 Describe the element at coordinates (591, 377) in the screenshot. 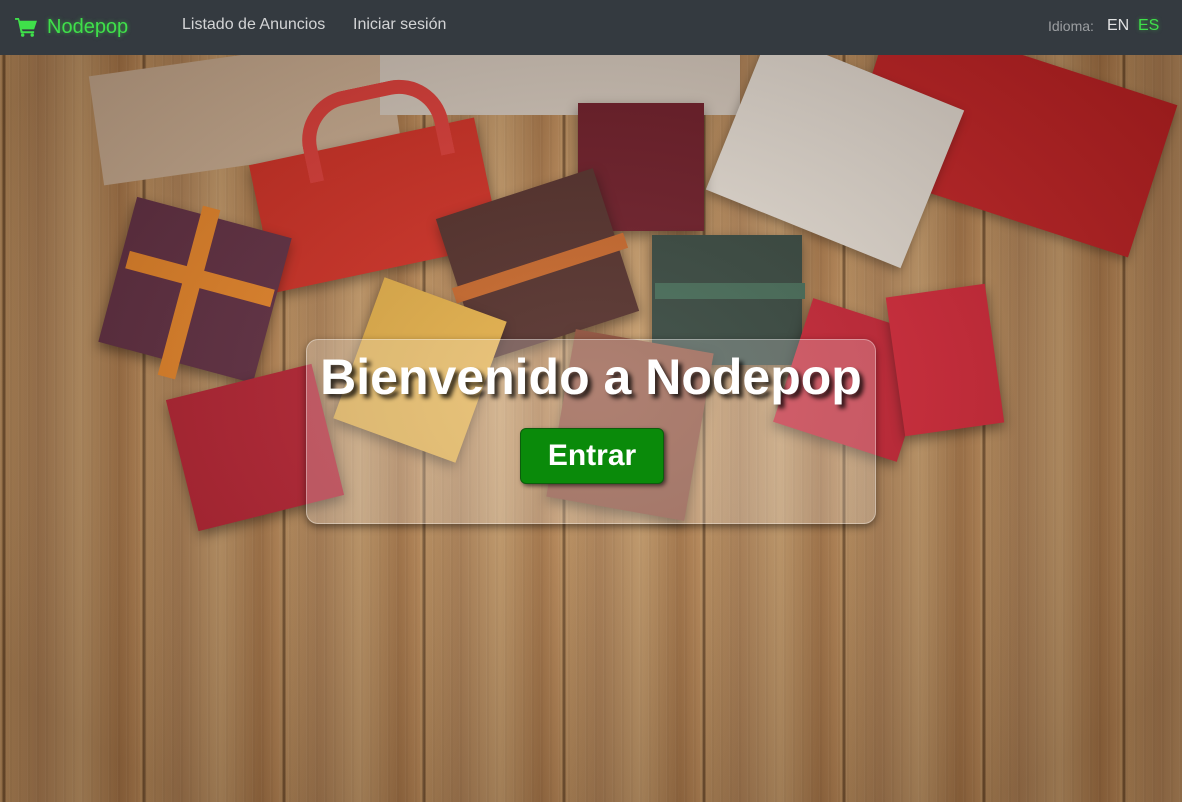

I see `welcome-title: Bienvenido a Nodepop` at that location.